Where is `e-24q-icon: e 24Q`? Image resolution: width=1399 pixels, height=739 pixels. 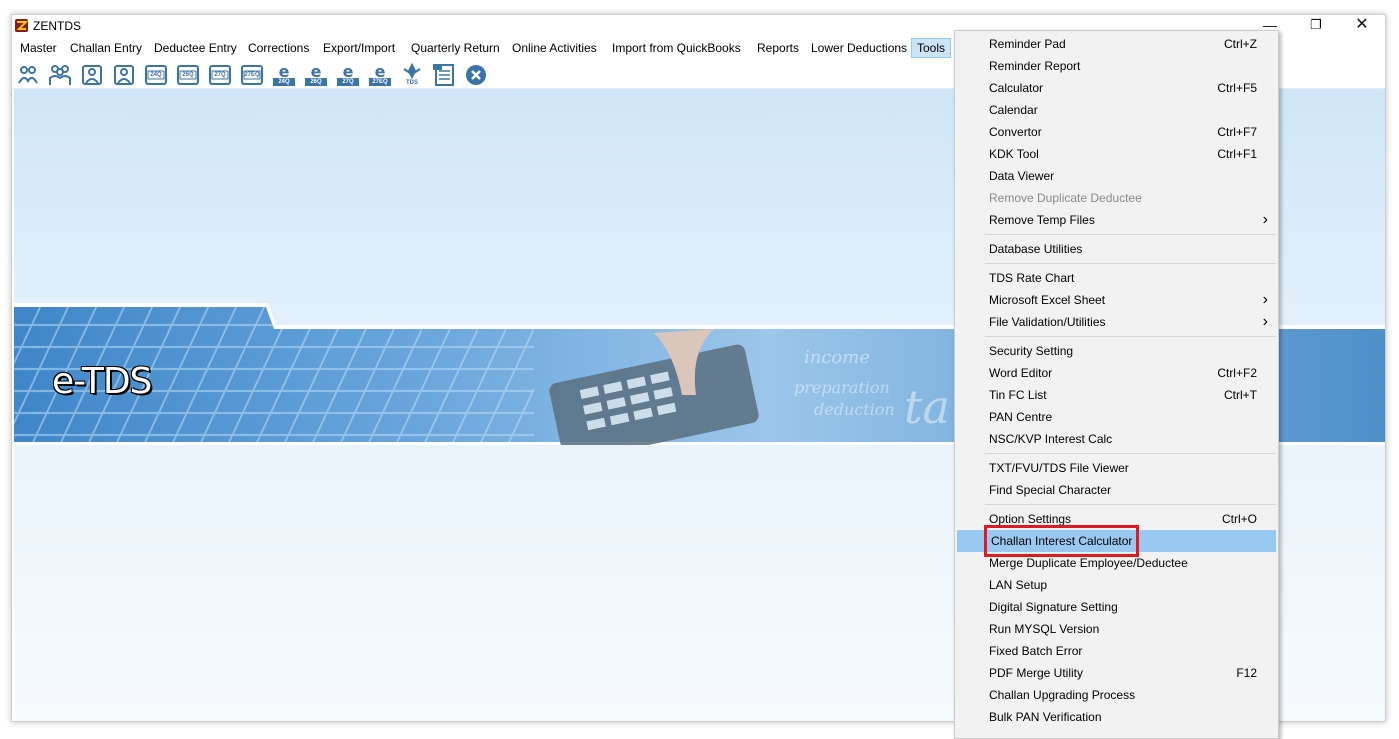
e-24q-icon: e 24Q is located at coordinates (284, 74).